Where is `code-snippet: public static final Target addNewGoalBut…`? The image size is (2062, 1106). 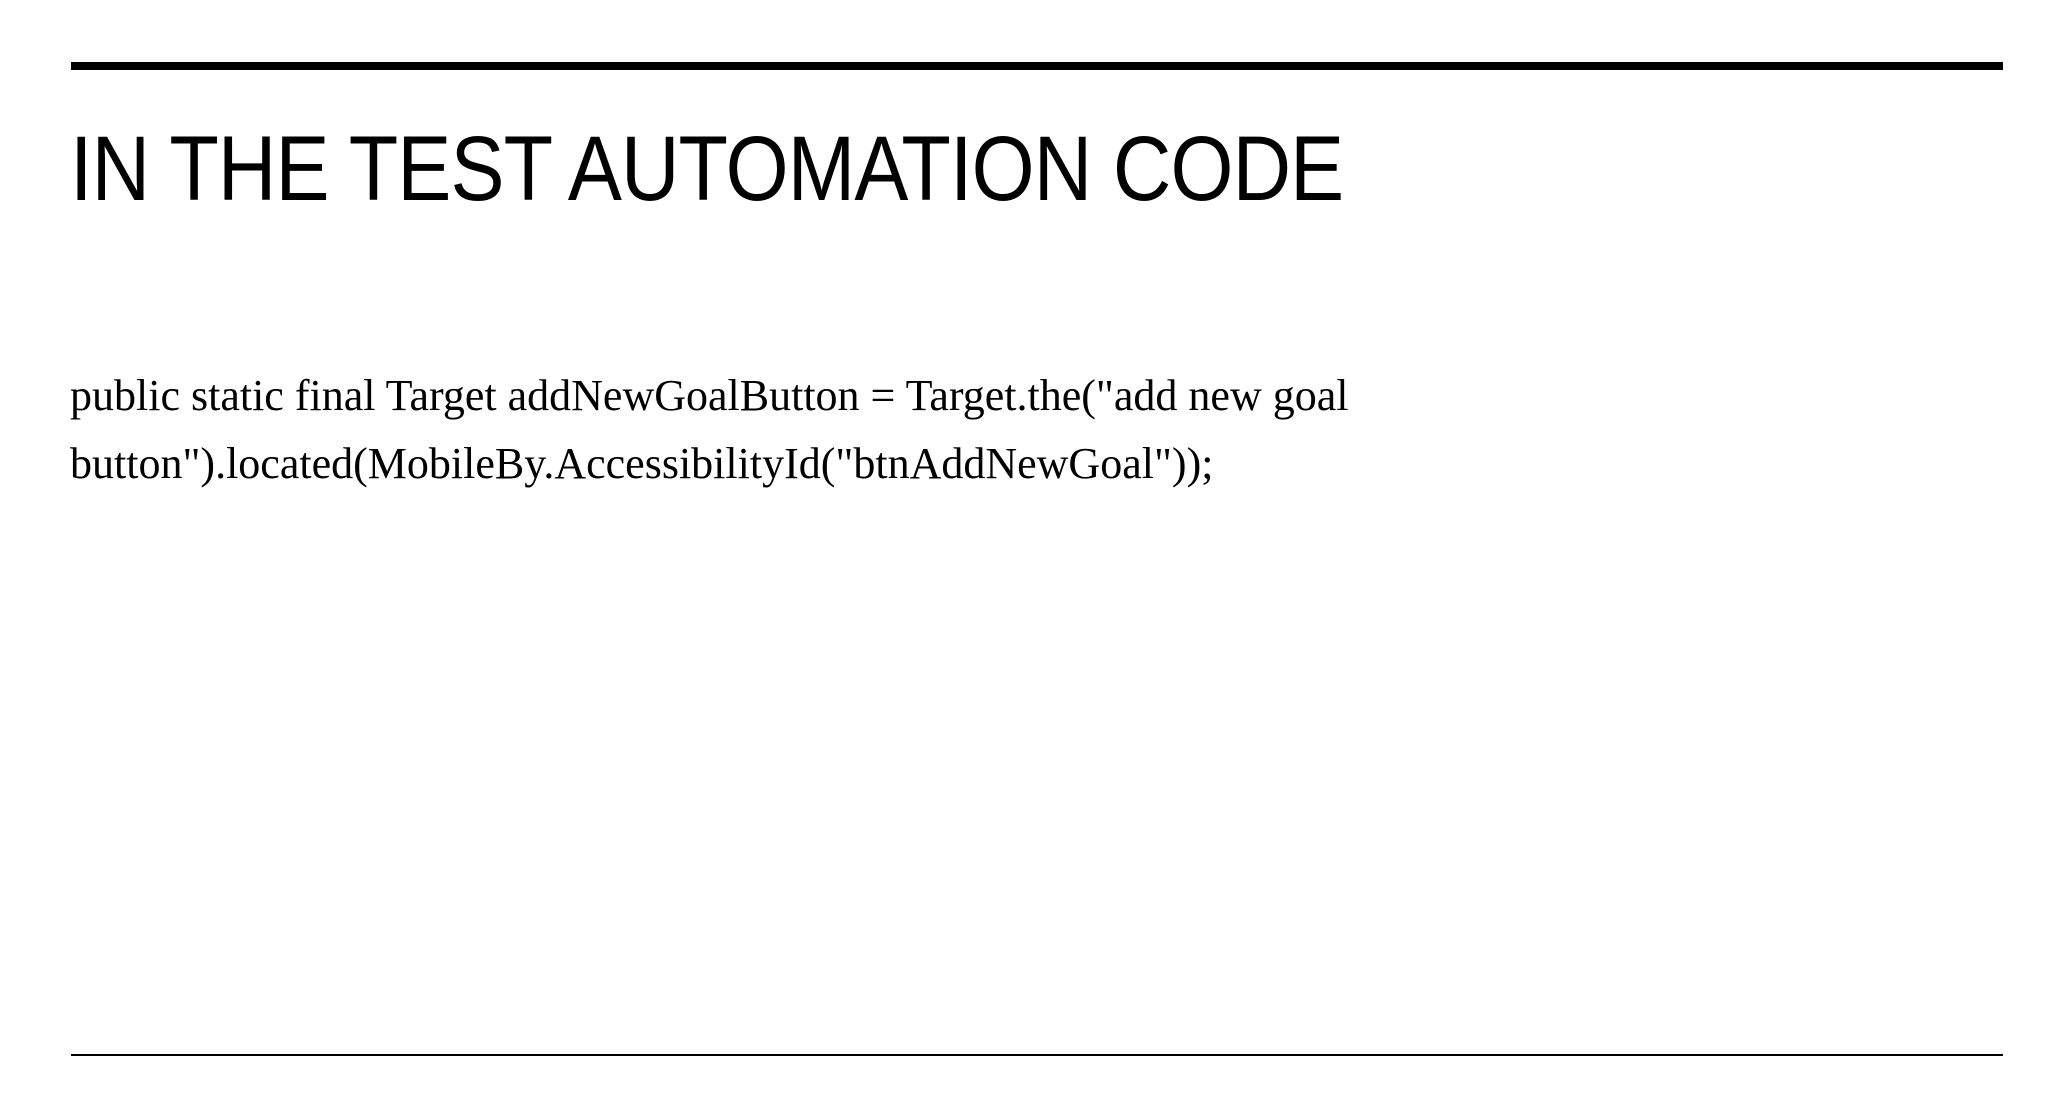
code-snippet: public static final Target addNewGoalBut… is located at coordinates (820, 430).